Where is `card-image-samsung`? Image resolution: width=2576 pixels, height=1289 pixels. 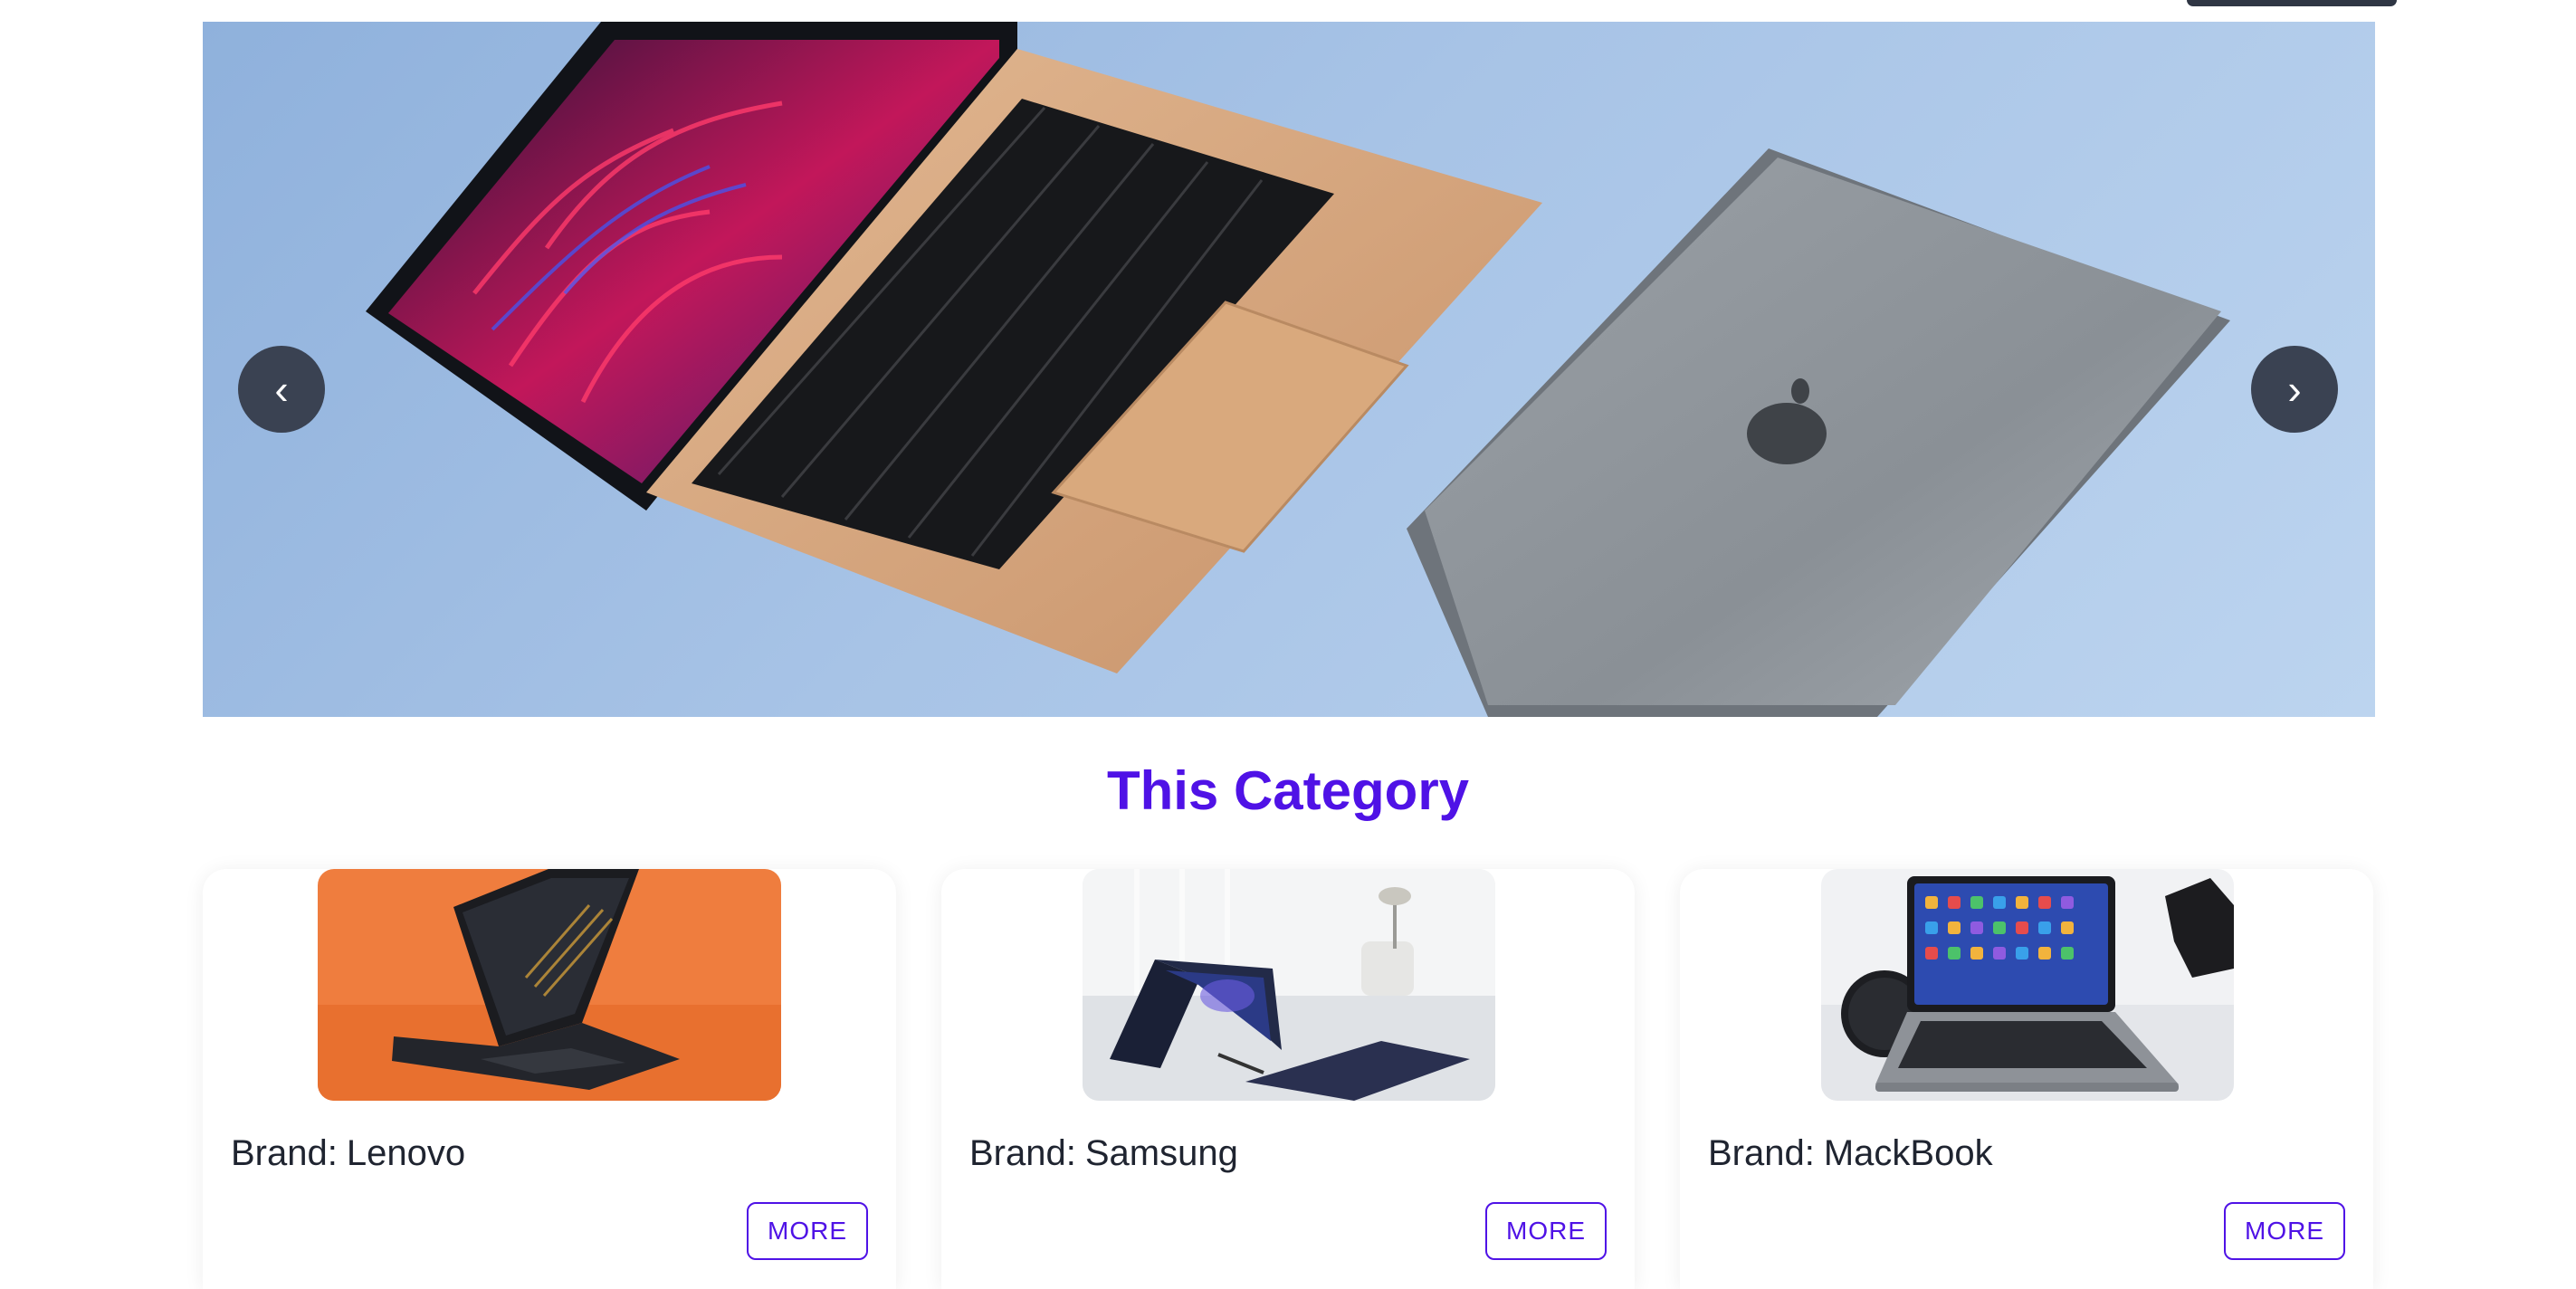
card-image-samsung is located at coordinates (1289, 985).